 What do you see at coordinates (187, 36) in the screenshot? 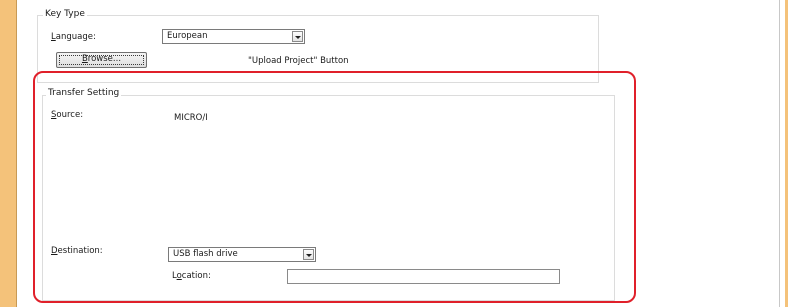
I see `language-dropdown-value: European` at bounding box center [187, 36].